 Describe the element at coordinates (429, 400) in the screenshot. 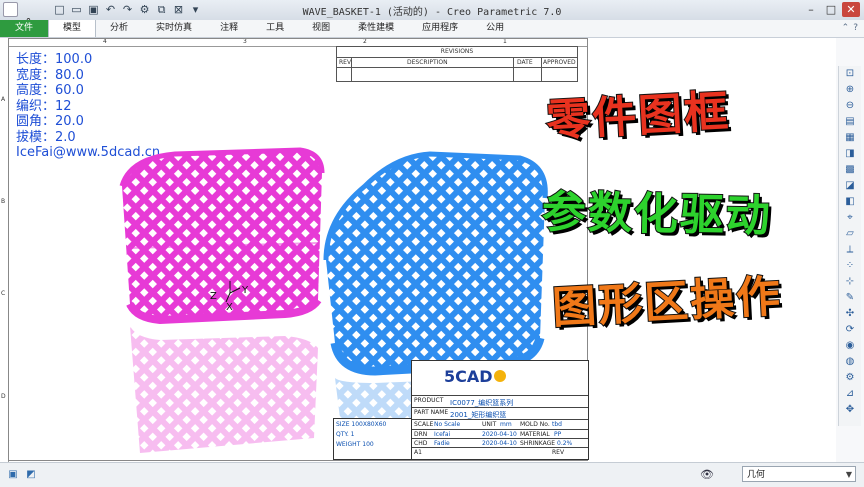

I see `product-label: PRODUCT` at that location.